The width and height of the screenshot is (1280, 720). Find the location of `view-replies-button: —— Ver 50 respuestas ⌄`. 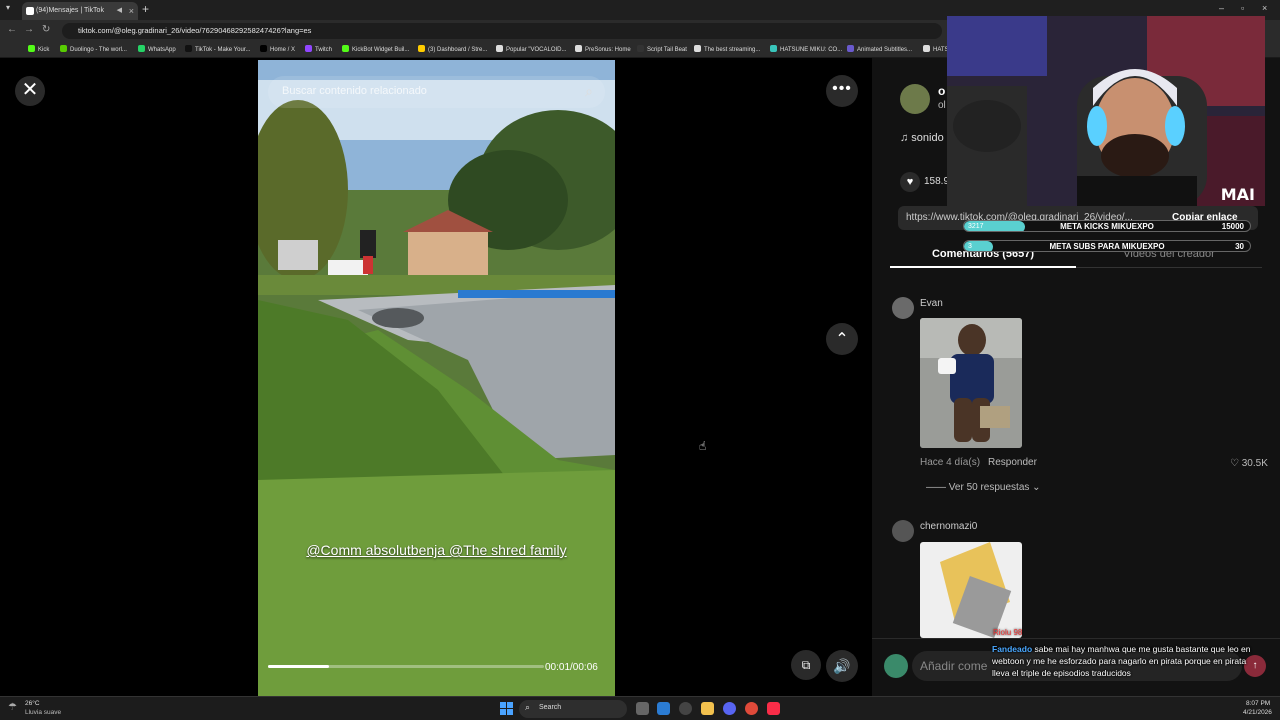

view-replies-button: —— Ver 50 respuestas ⌄ is located at coordinates (983, 487).